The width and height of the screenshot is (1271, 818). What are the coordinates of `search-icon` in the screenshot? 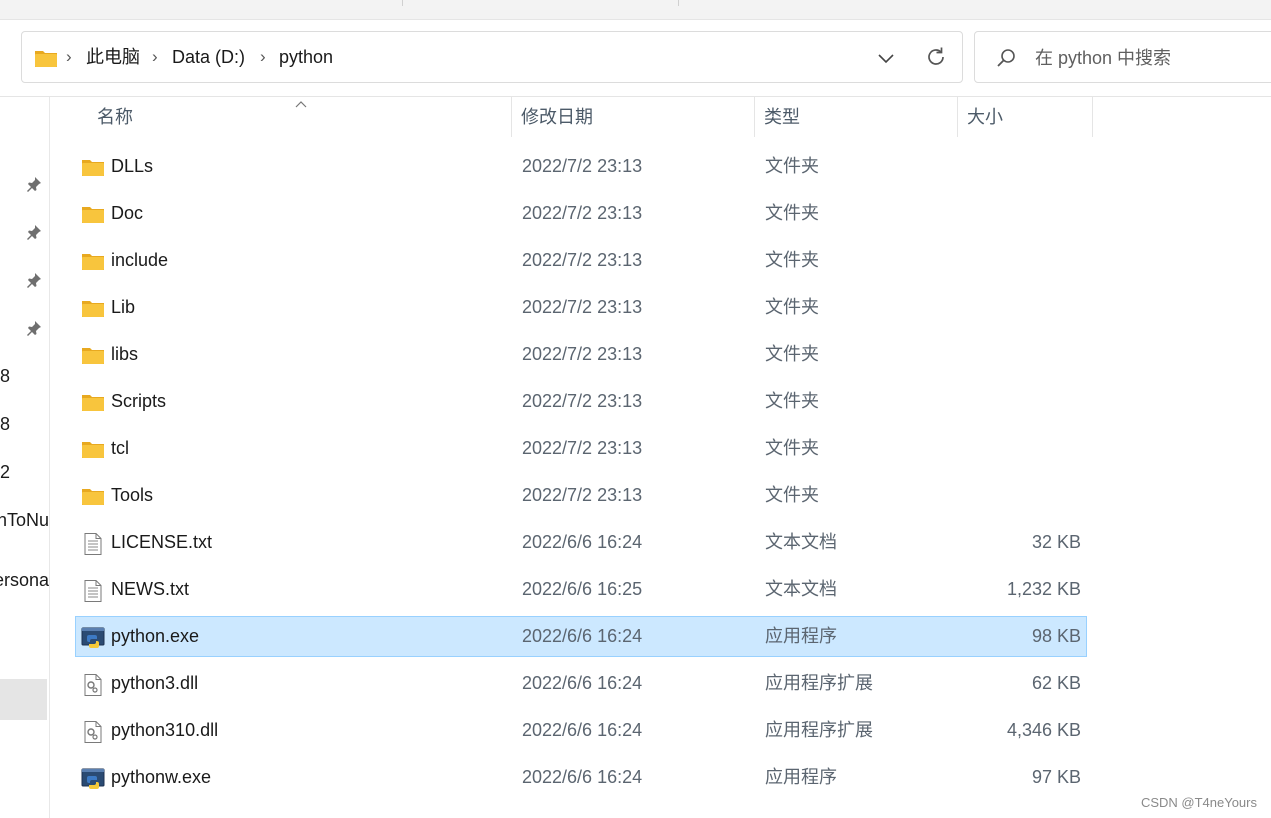 It's located at (1006, 59).